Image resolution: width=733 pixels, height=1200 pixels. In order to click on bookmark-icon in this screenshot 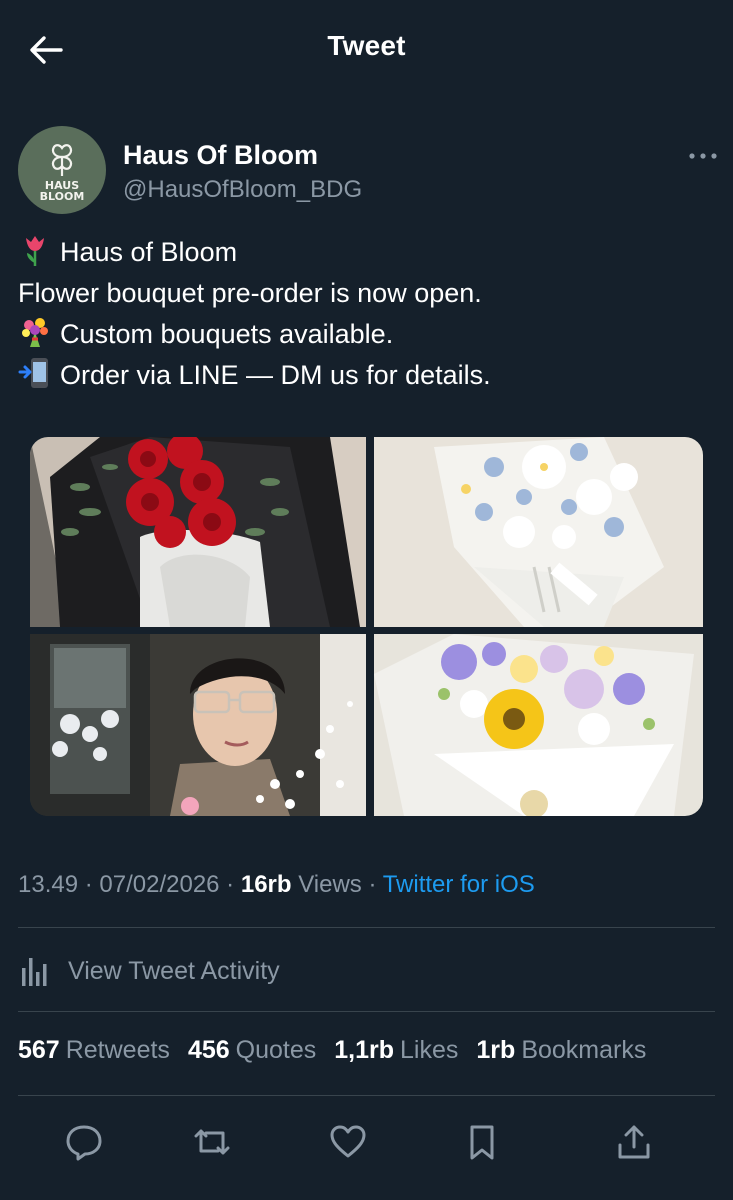, I will do `click(482, 1142)`.